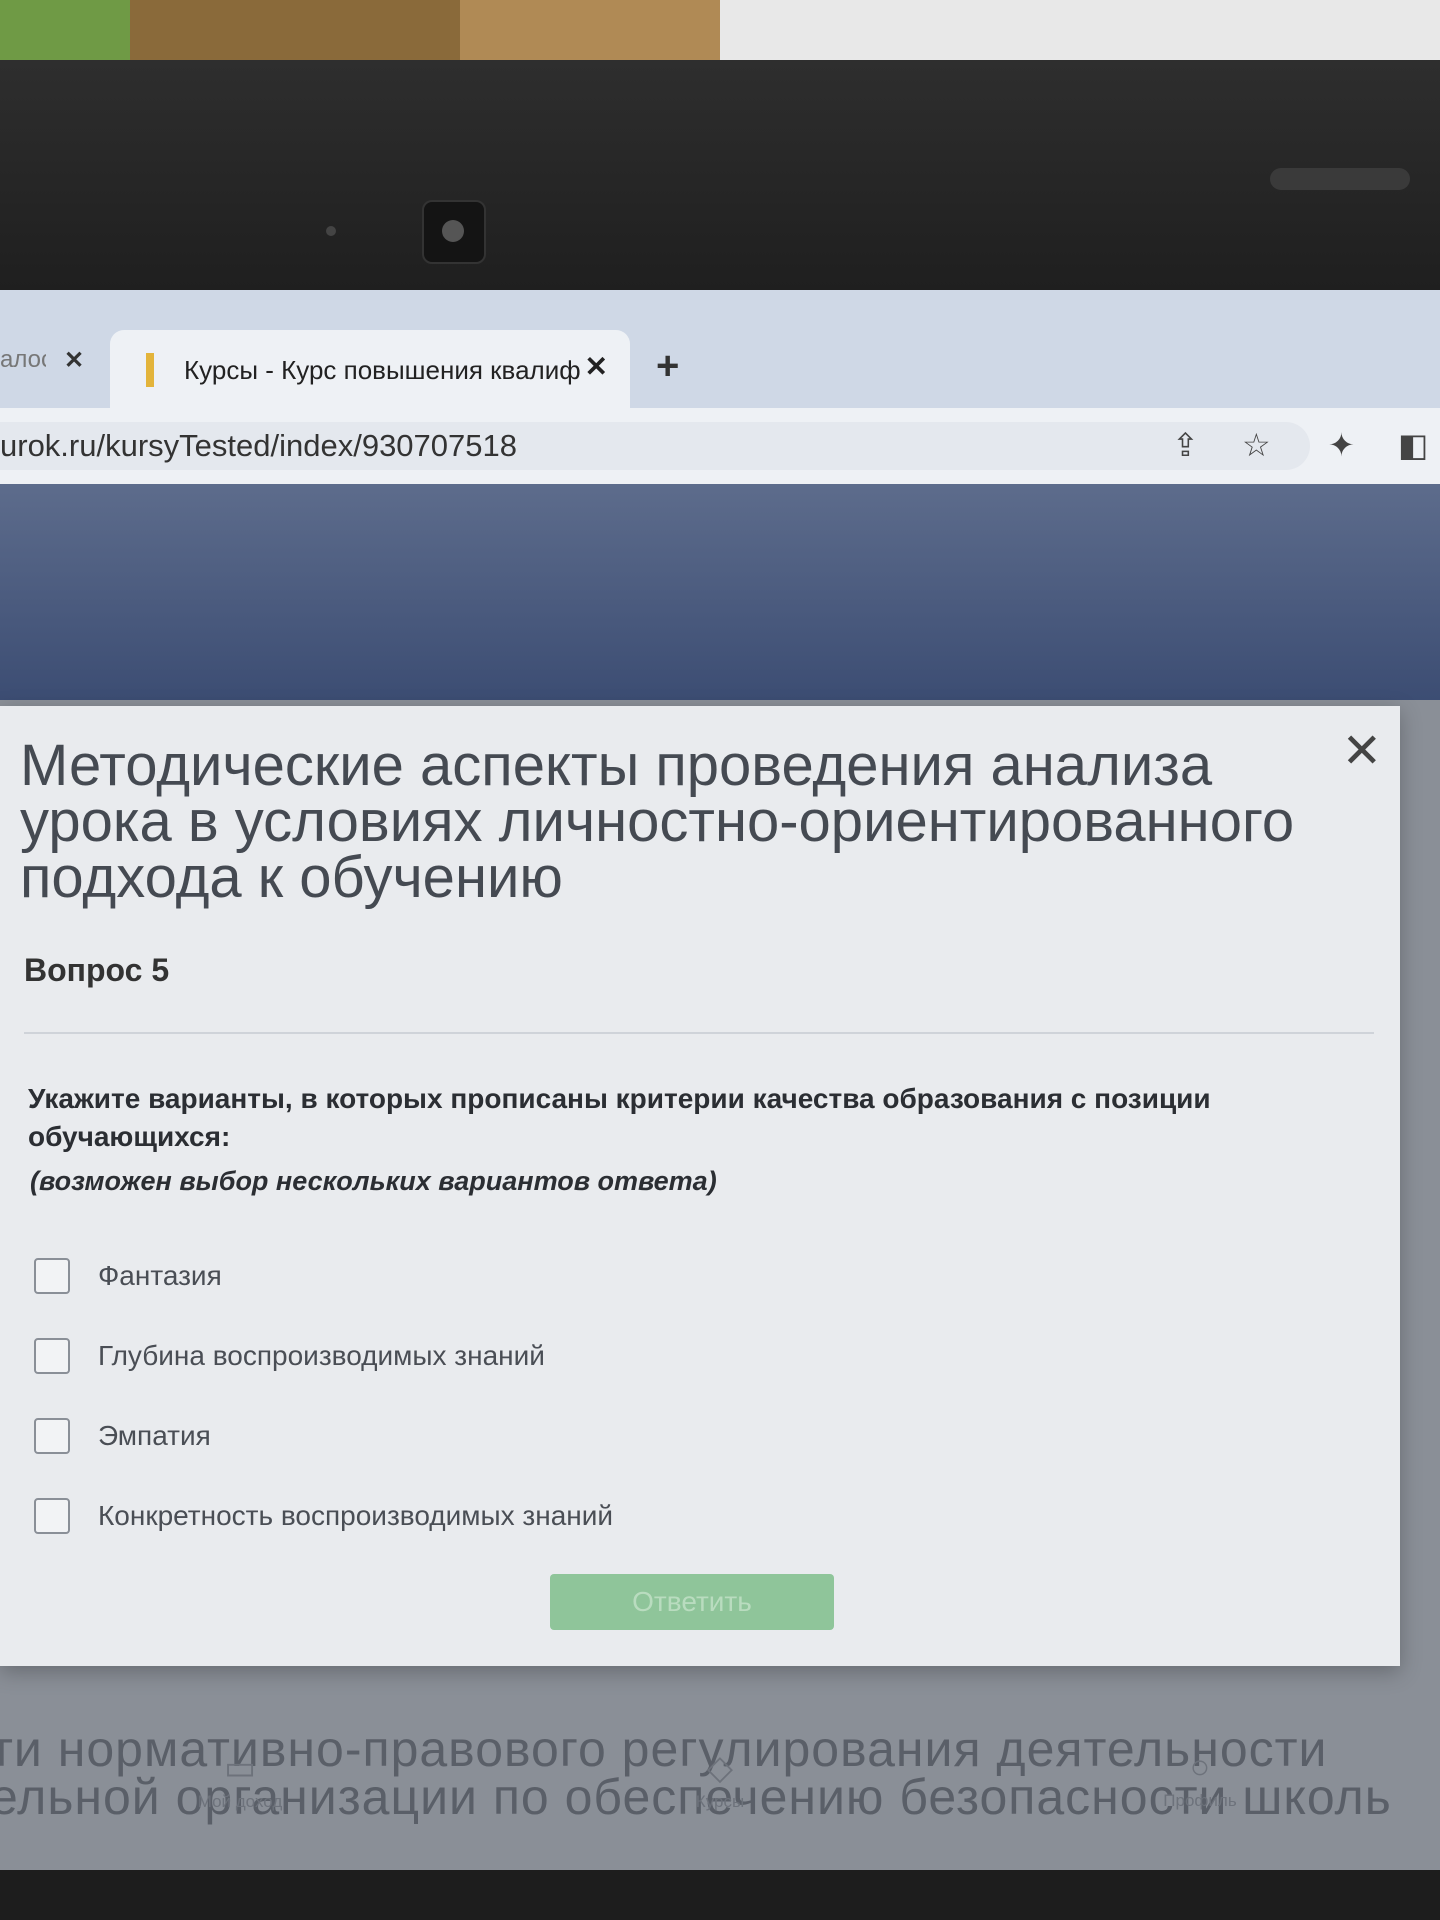 This screenshot has height=1920, width=1440. Describe the element at coordinates (331, 231) in the screenshot. I see `light-sensor` at that location.